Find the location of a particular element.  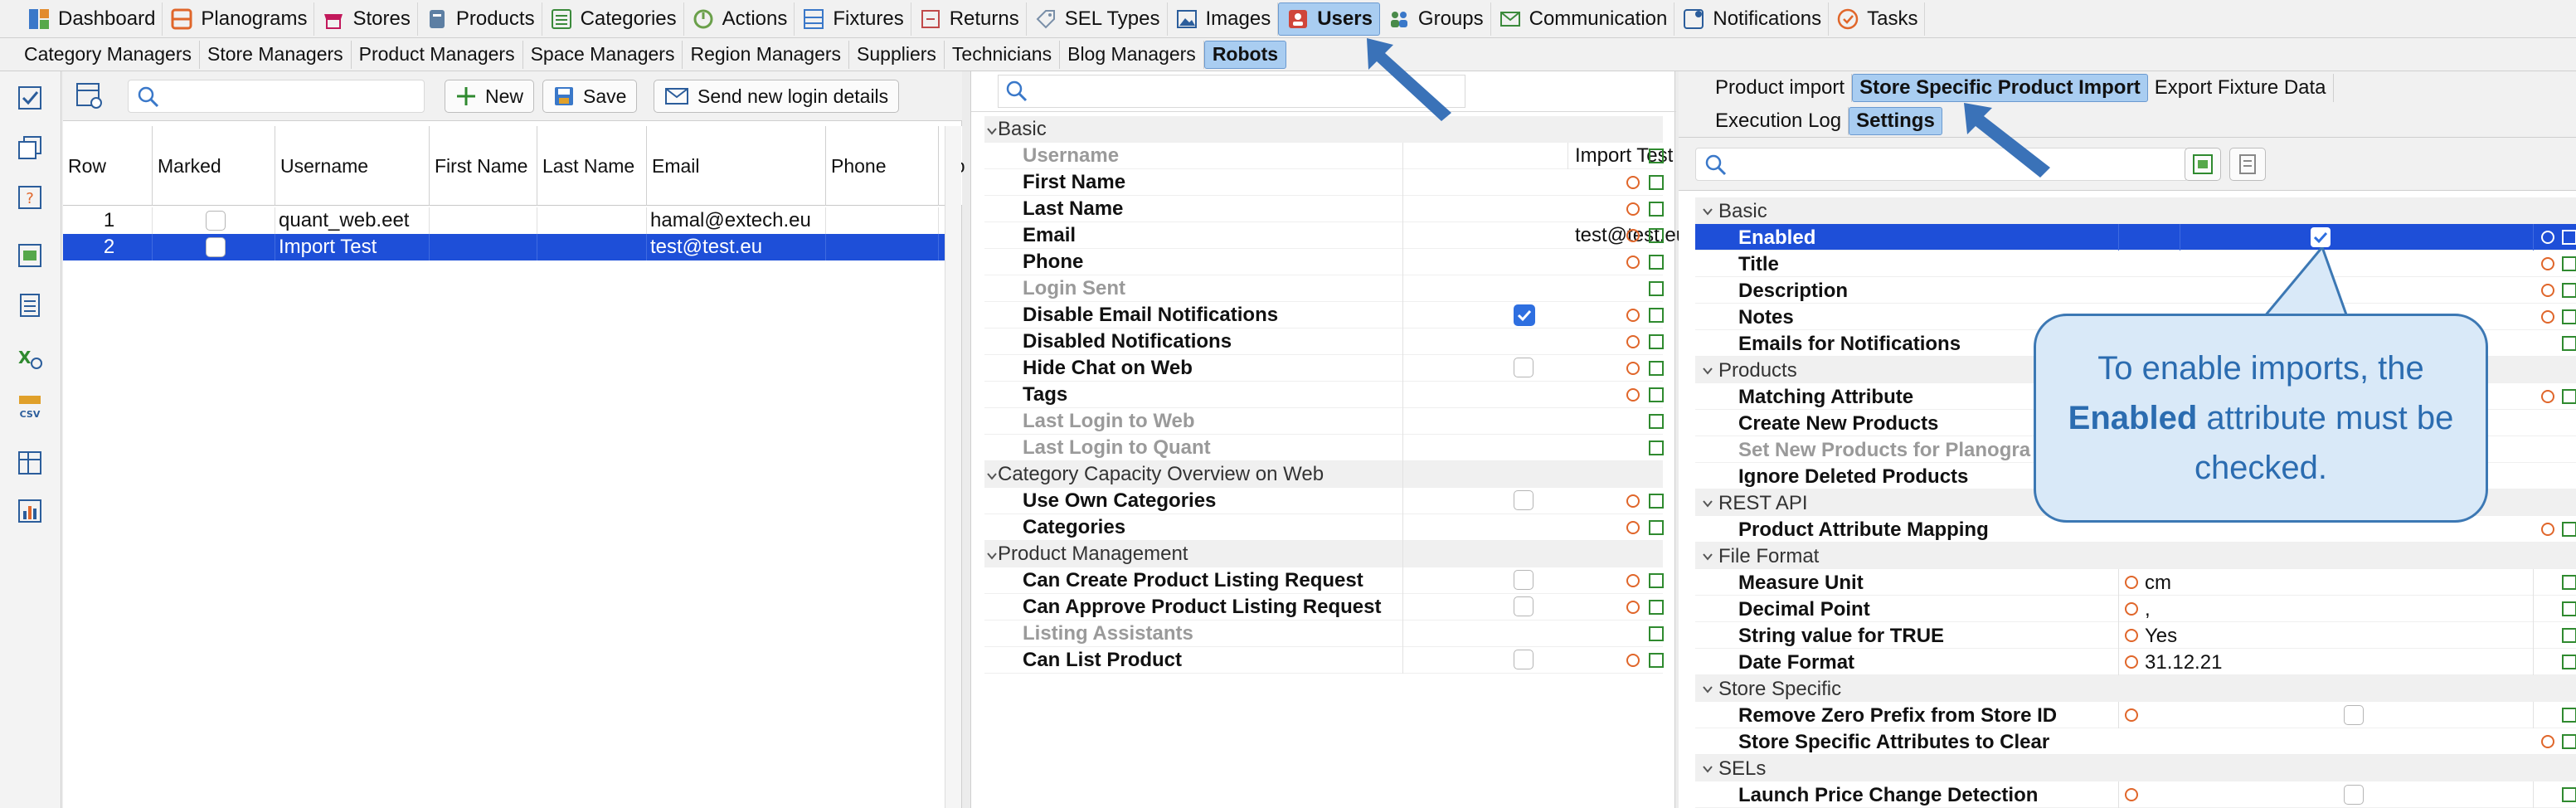

prop-login-sent: Login Sent is located at coordinates (1324, 288).